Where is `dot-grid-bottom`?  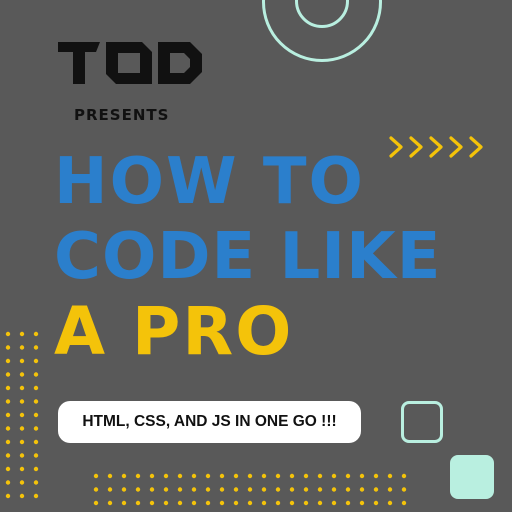 dot-grid-bottom is located at coordinates (250, 489).